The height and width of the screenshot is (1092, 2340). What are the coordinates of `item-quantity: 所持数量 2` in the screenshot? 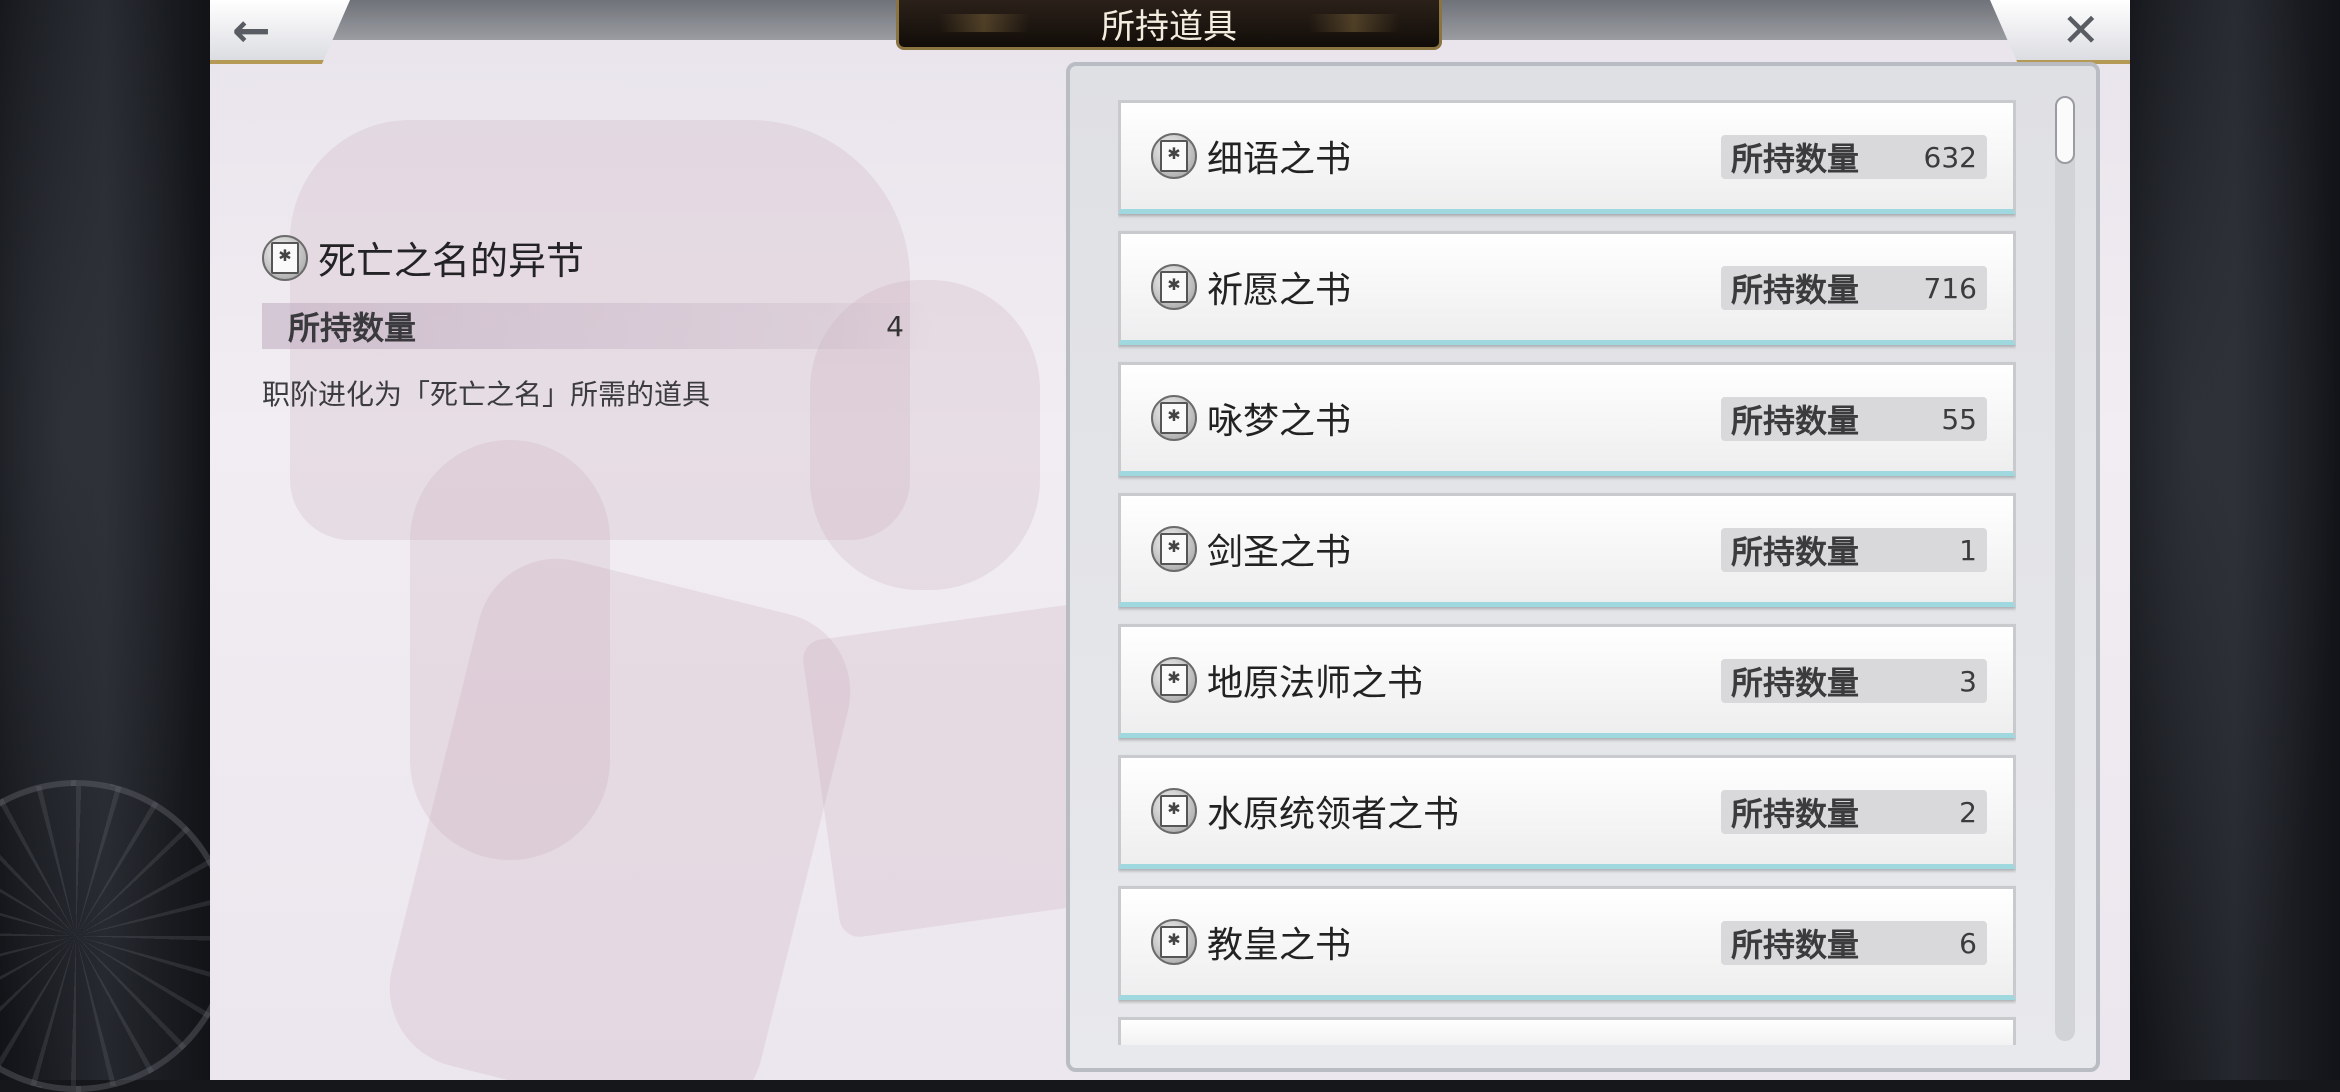 It's located at (1854, 812).